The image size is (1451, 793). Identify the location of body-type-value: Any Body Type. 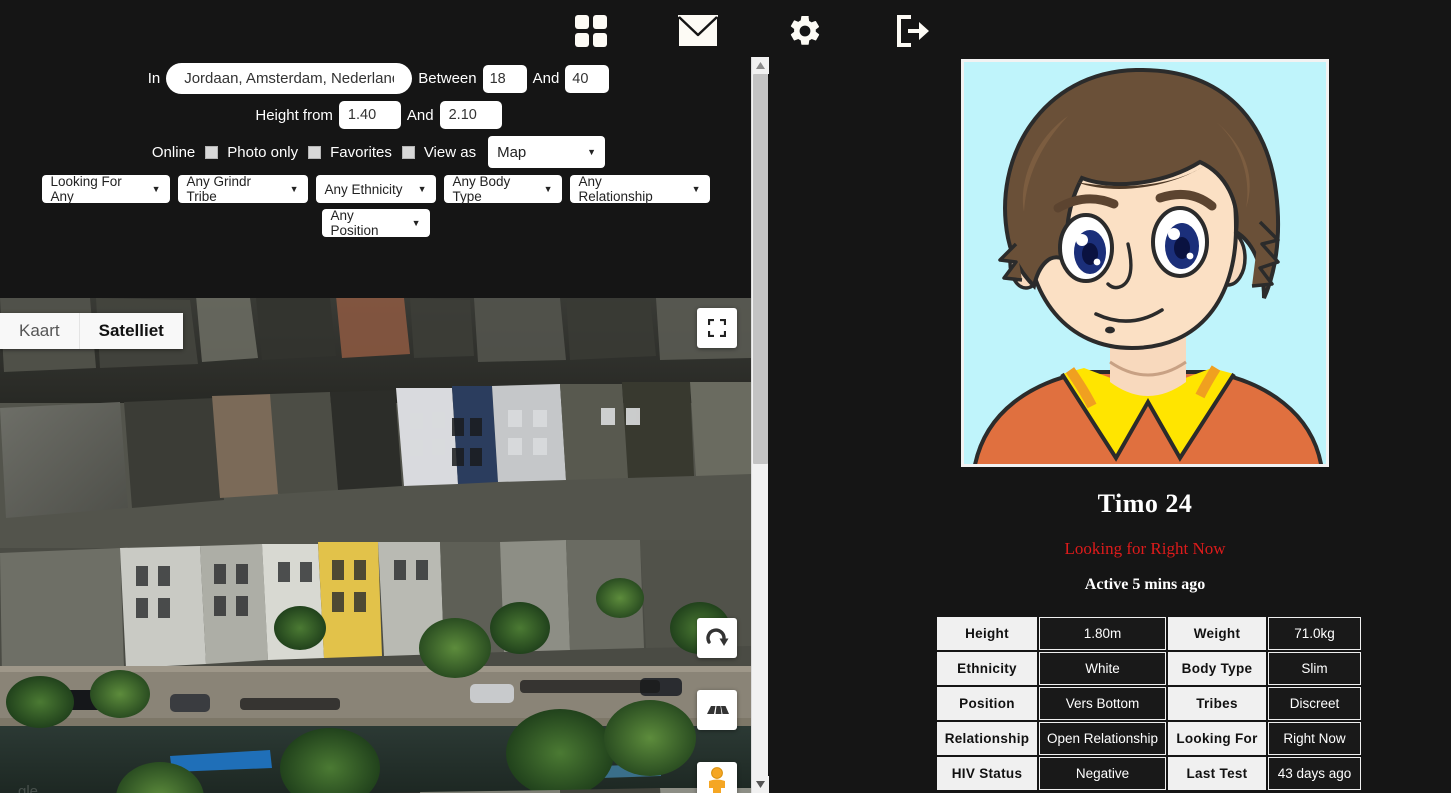
(481, 189).